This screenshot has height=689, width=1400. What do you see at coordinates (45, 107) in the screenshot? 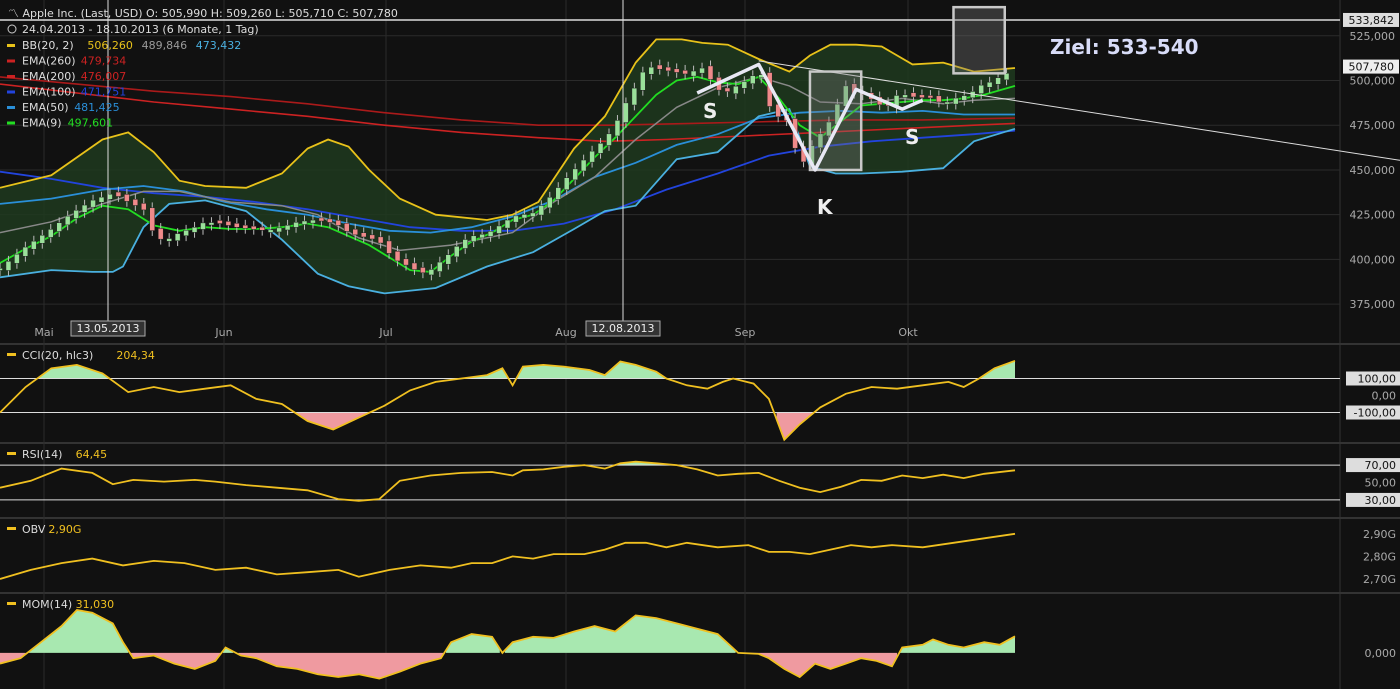
I see `legend-label: EMA(50)` at bounding box center [45, 107].